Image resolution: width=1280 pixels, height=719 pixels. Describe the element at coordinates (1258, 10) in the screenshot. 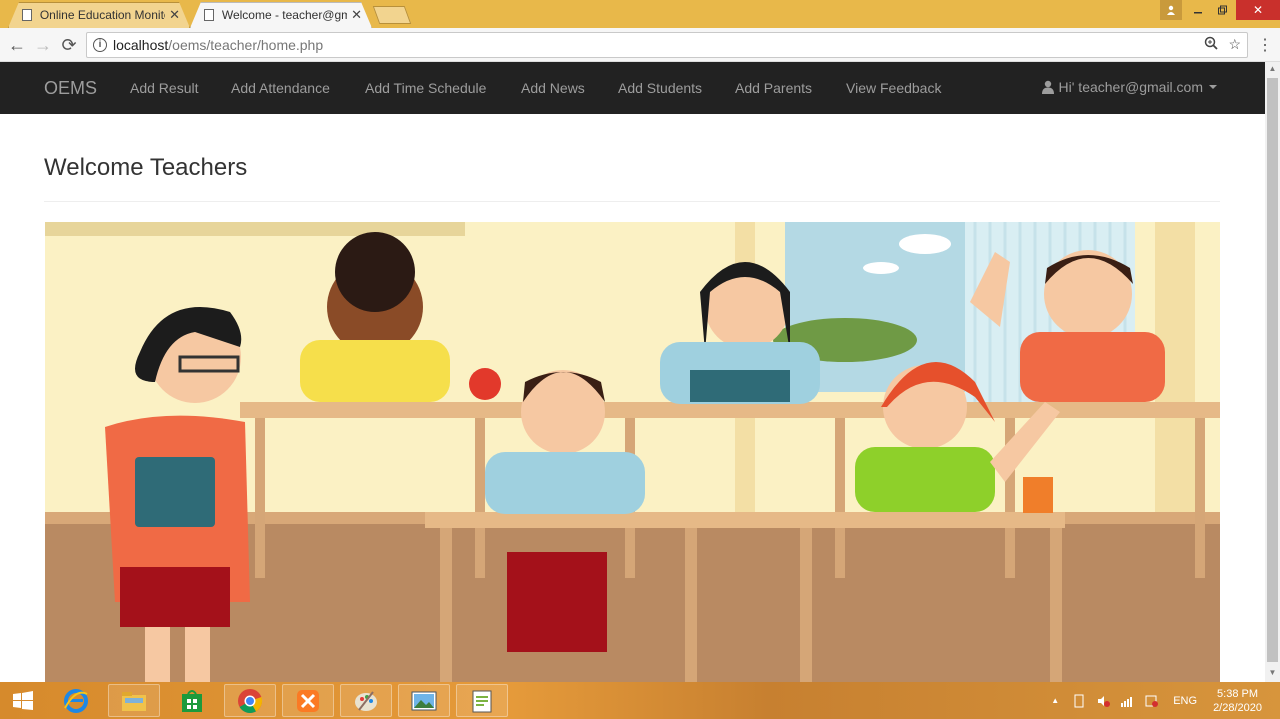

I see `close-window-icon: ✕` at that location.